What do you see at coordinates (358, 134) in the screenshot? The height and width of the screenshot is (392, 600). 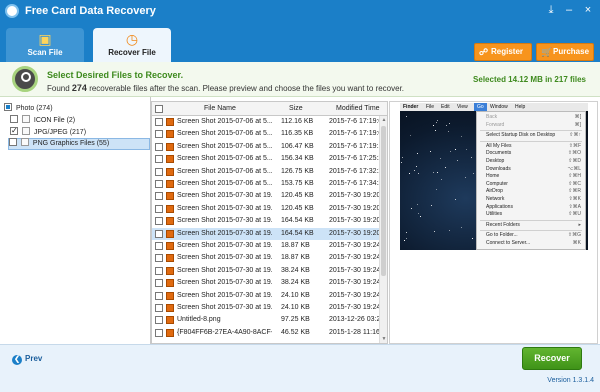 I see `file-modified-time: 2015-7-6 17:19:09` at bounding box center [358, 134].